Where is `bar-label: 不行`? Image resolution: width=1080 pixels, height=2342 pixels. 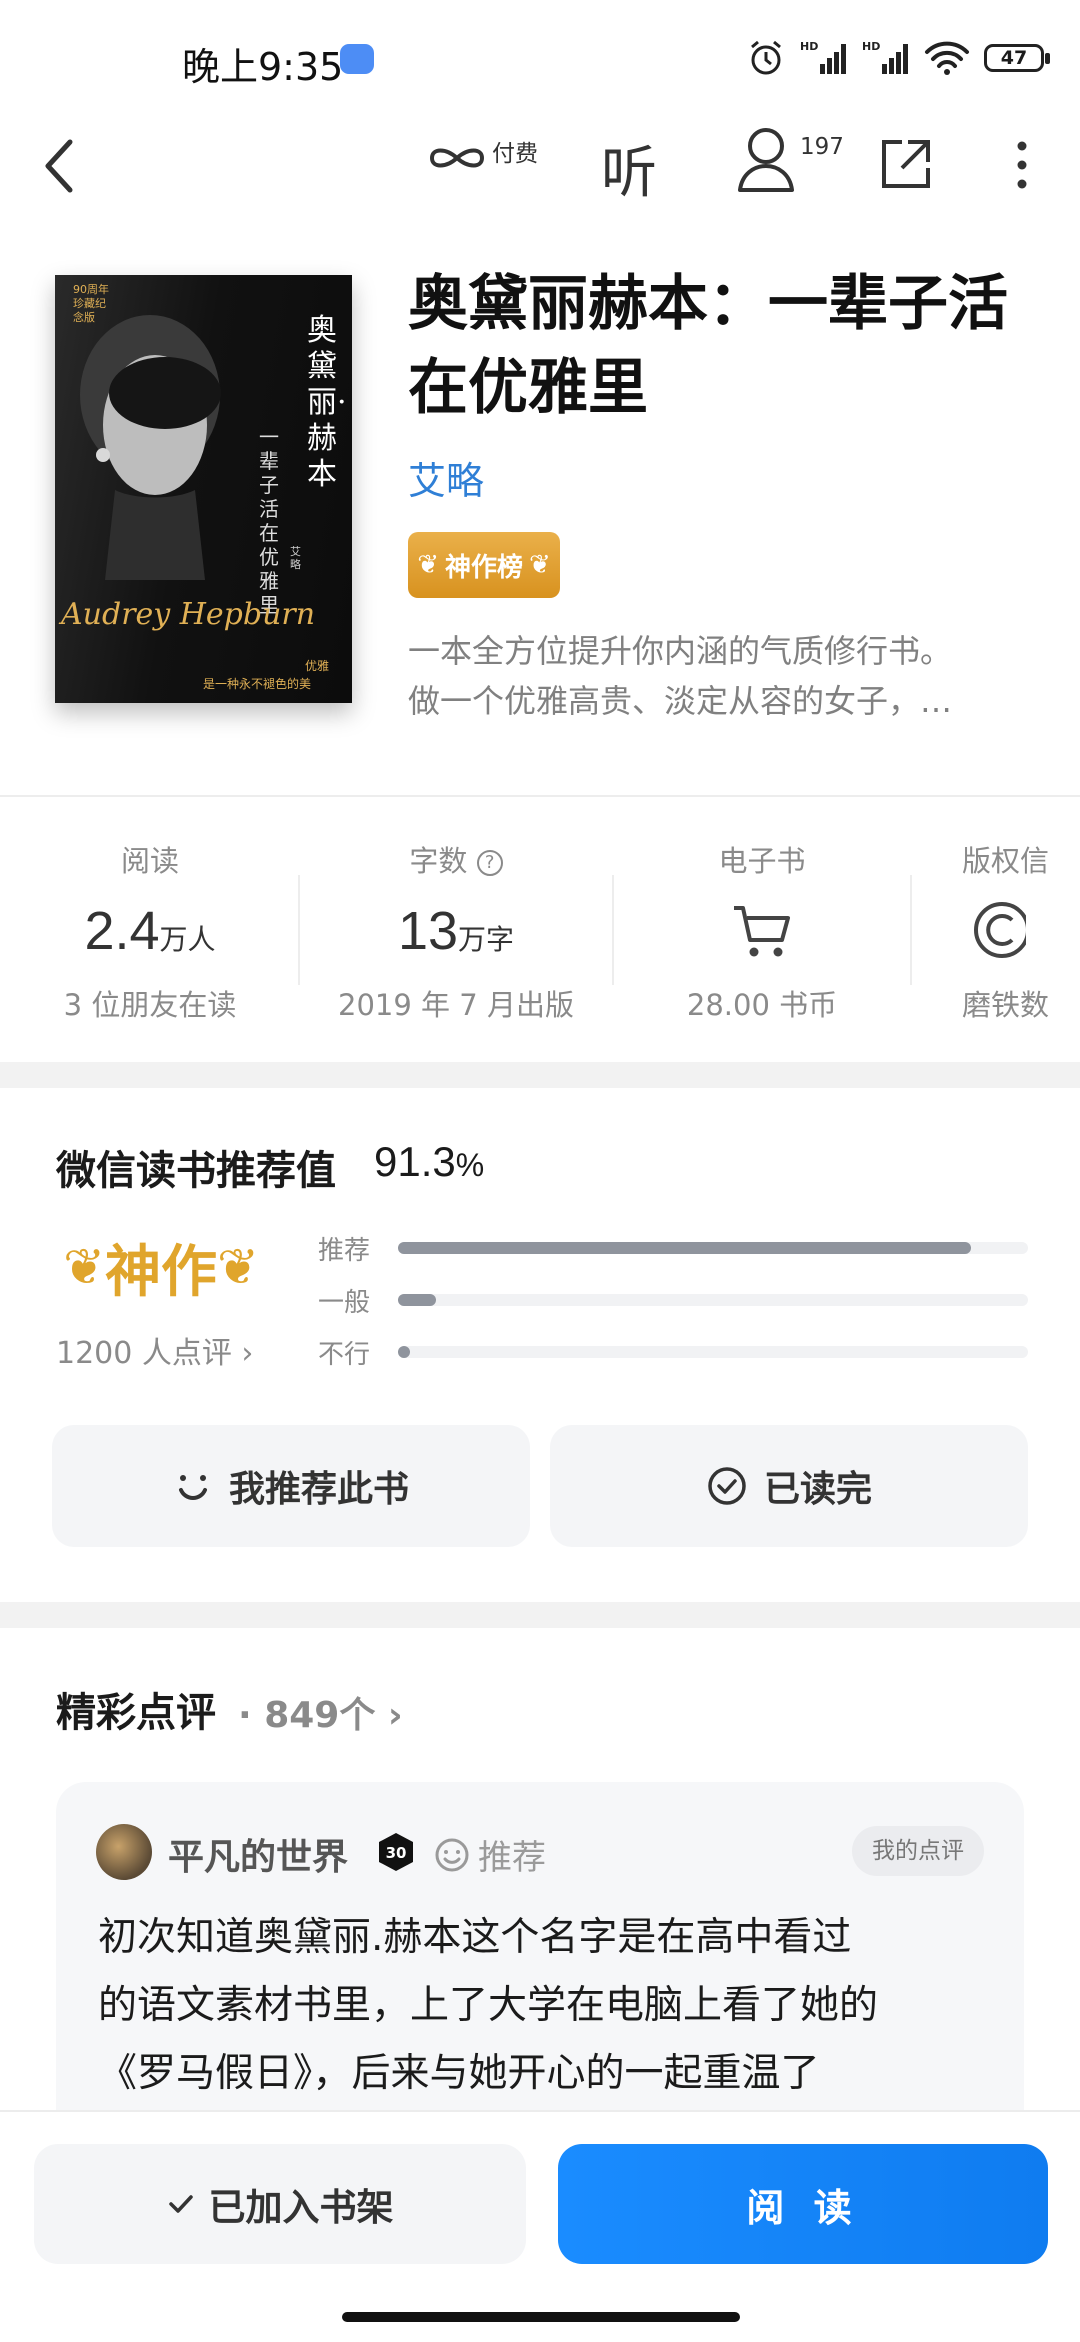 bar-label: 不行 is located at coordinates (344, 1354).